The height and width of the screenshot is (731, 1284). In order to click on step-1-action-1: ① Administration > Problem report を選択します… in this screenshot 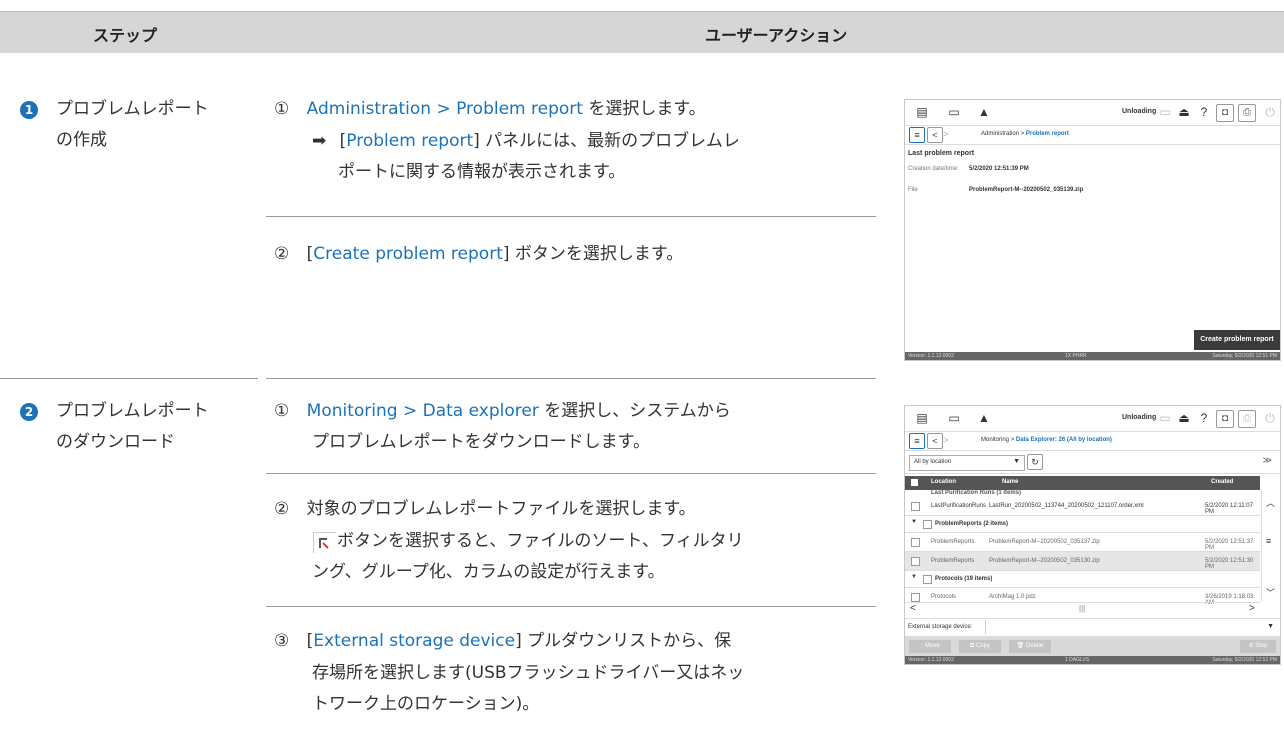, I will do `click(490, 109)`.